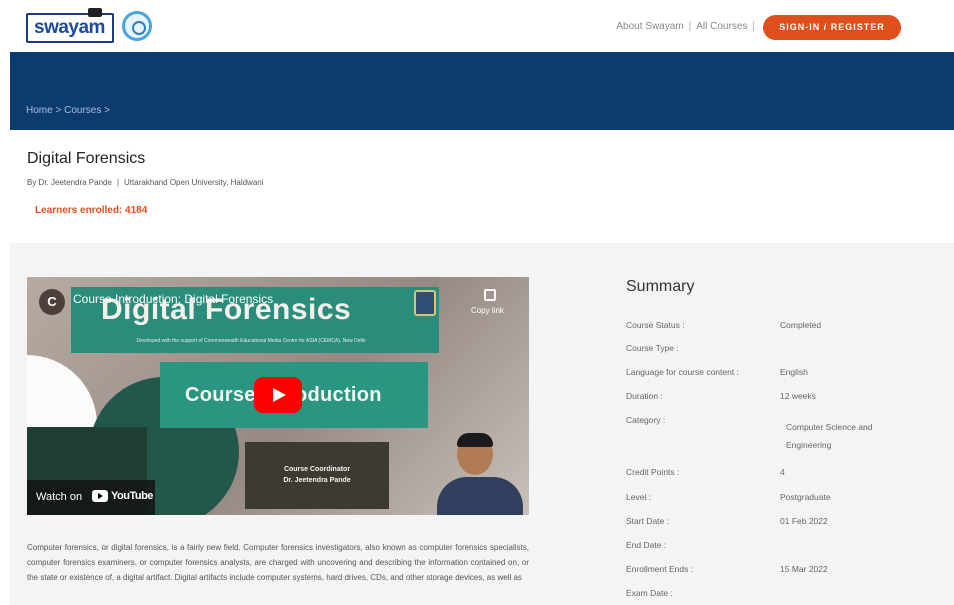 Image resolution: width=954 pixels, height=605 pixels. I want to click on channel-avatar: C, so click(52, 302).